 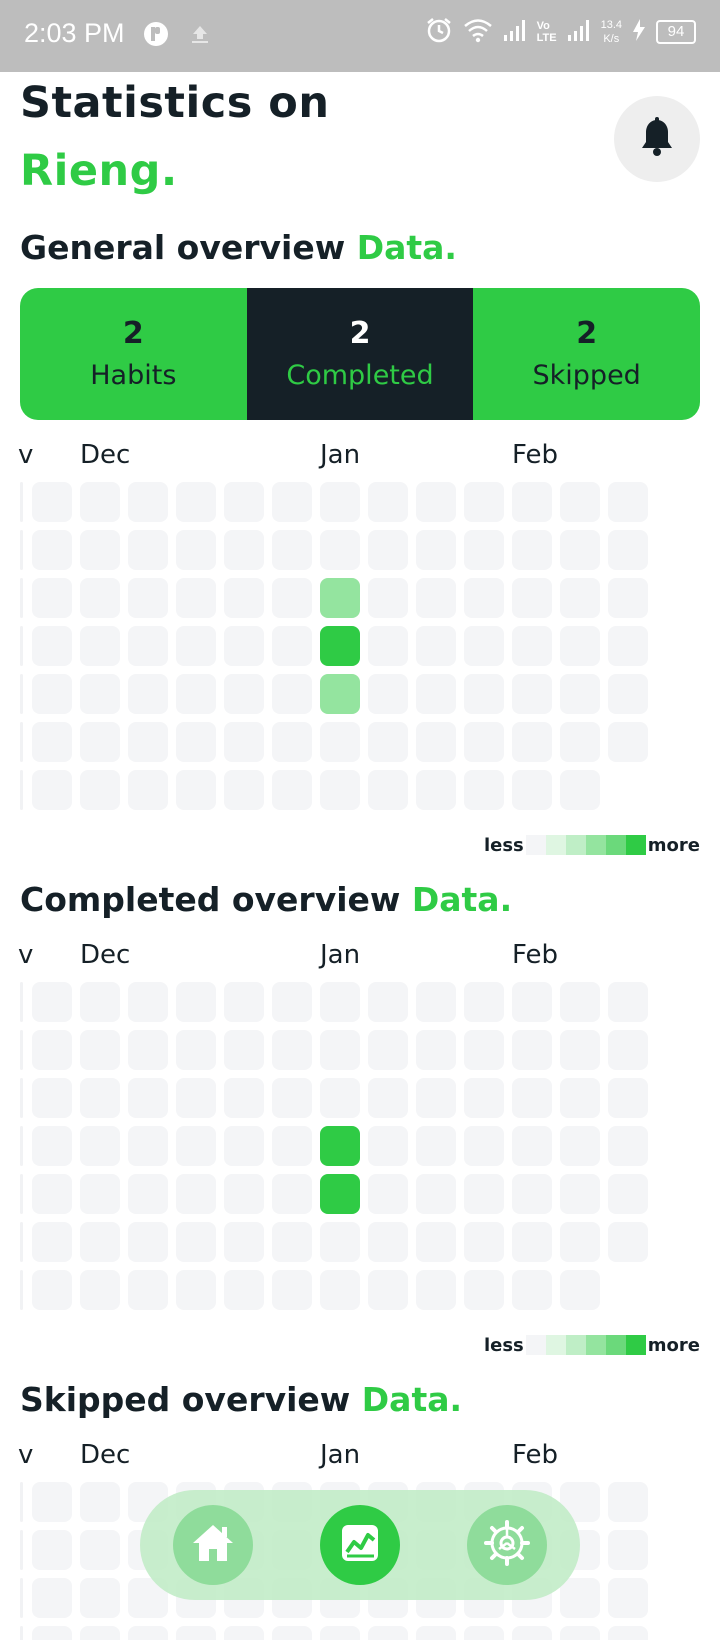 What do you see at coordinates (133, 354) in the screenshot?
I see `stat-habits: 2 Habits` at bounding box center [133, 354].